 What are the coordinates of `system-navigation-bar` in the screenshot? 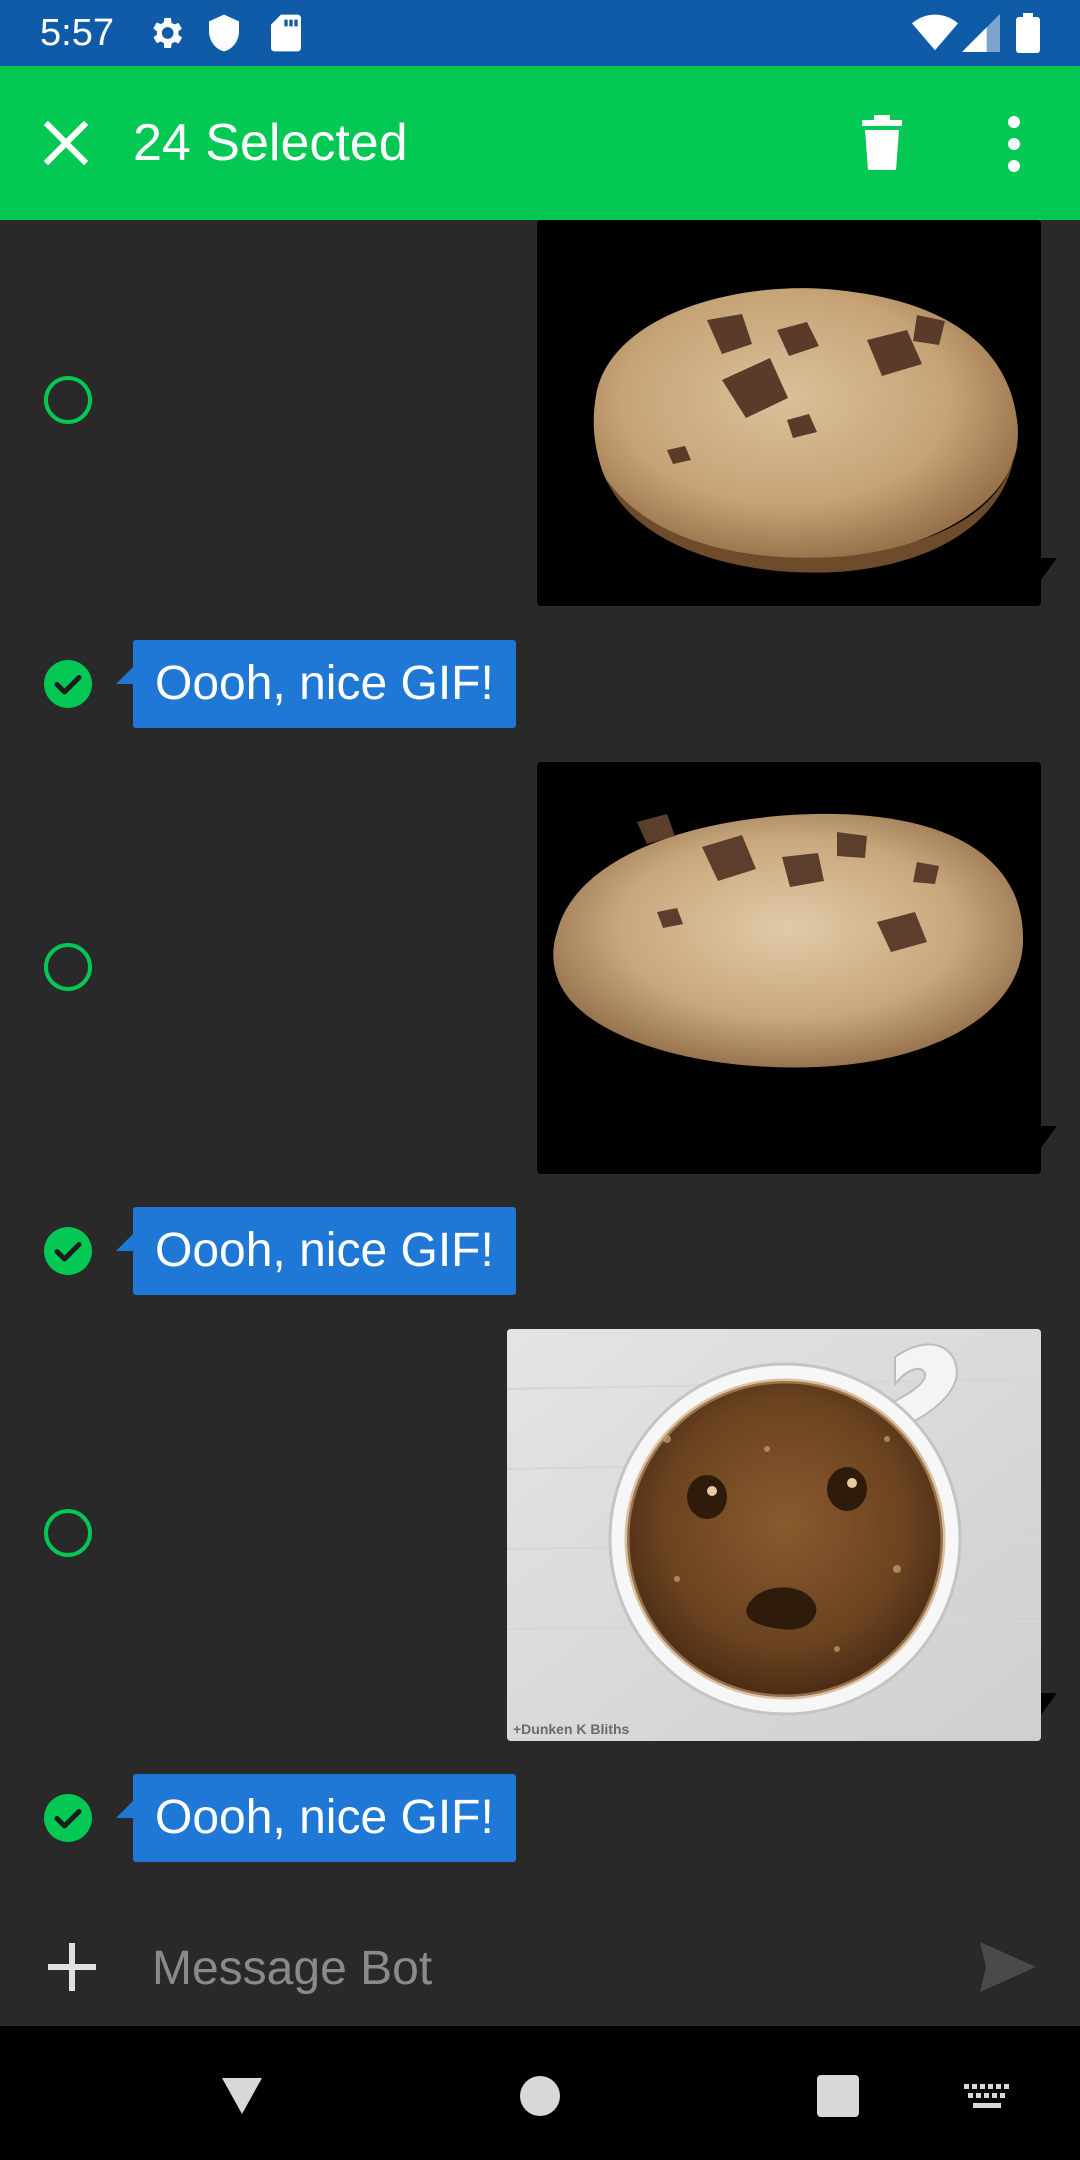 It's located at (540, 2093).